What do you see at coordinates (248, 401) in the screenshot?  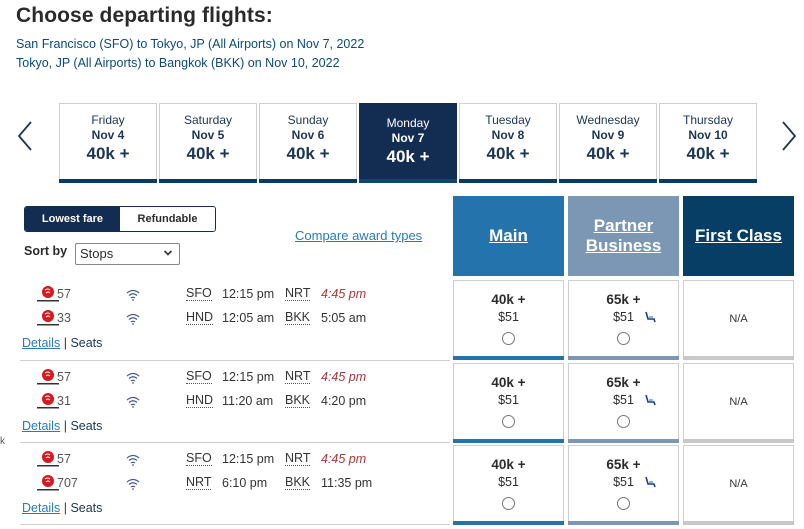 I see `departure-time: 11:20 am` at bounding box center [248, 401].